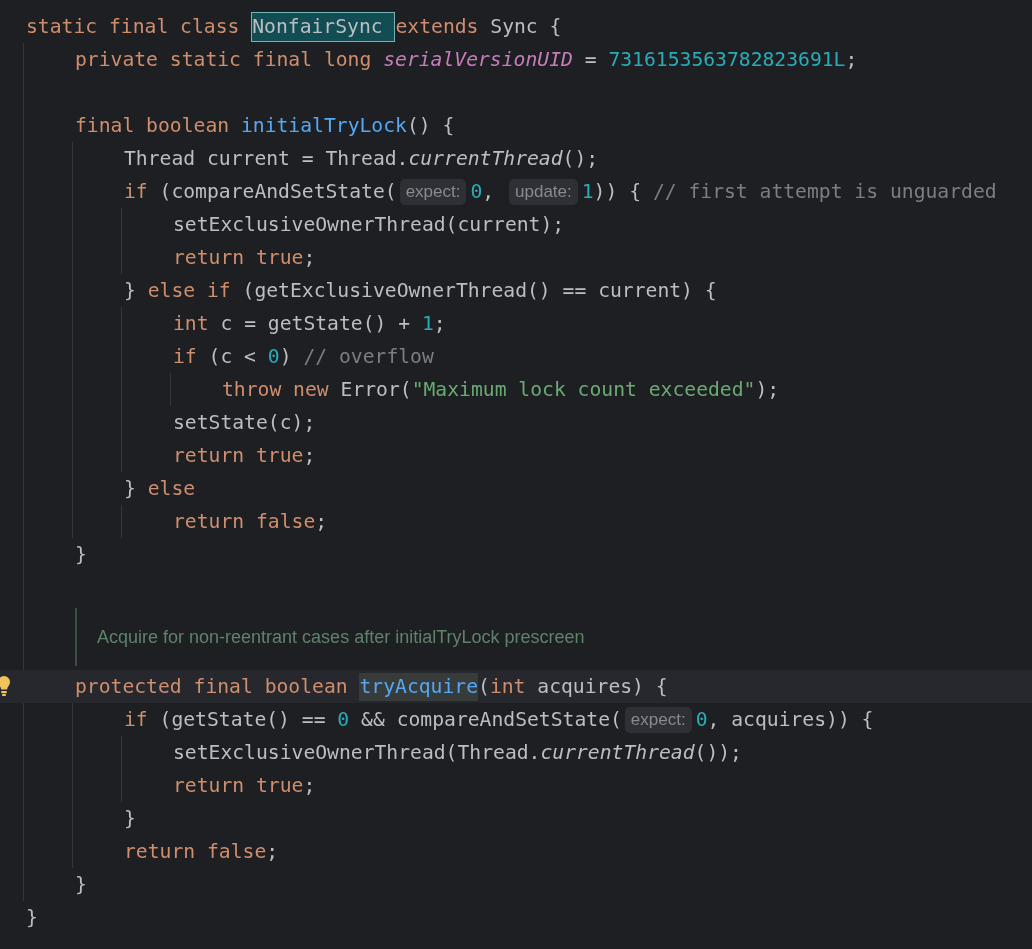 Image resolution: width=1032 pixels, height=949 pixels. What do you see at coordinates (160, 488) in the screenshot?
I see `code-text: } else` at bounding box center [160, 488].